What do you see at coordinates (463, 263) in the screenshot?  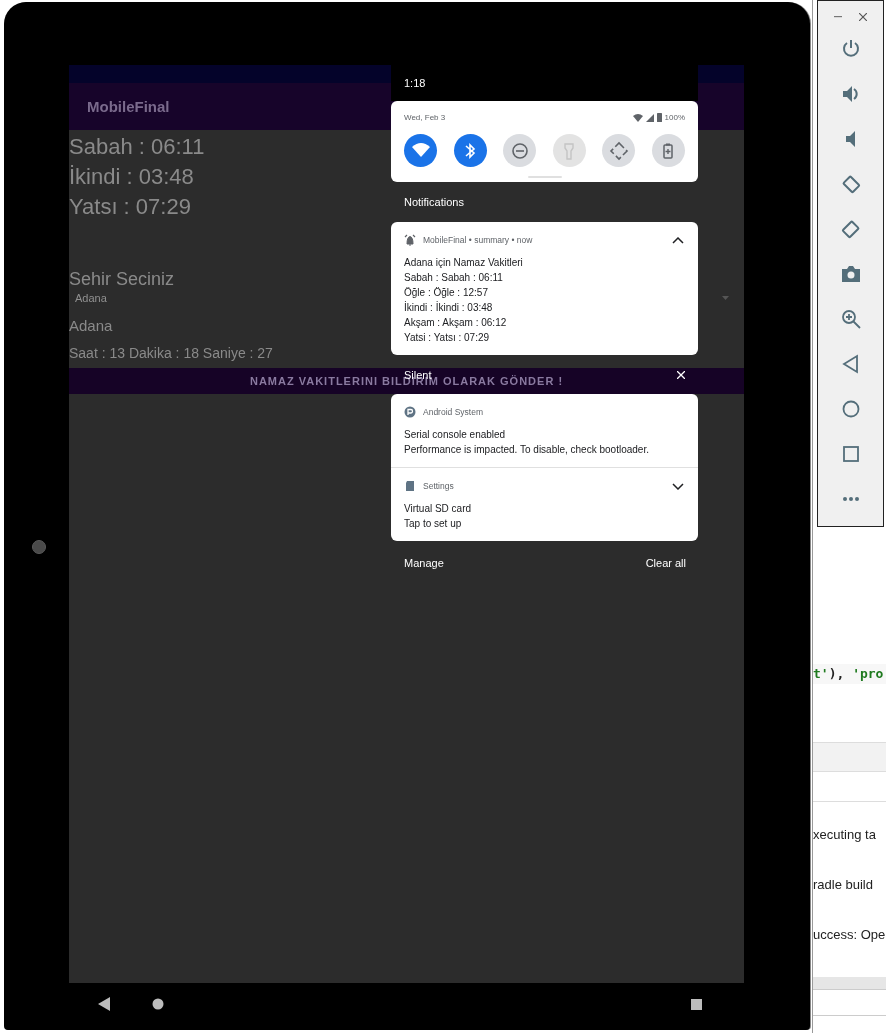 I see `notification-text: Adana için Namaz Vakitleri` at bounding box center [463, 263].